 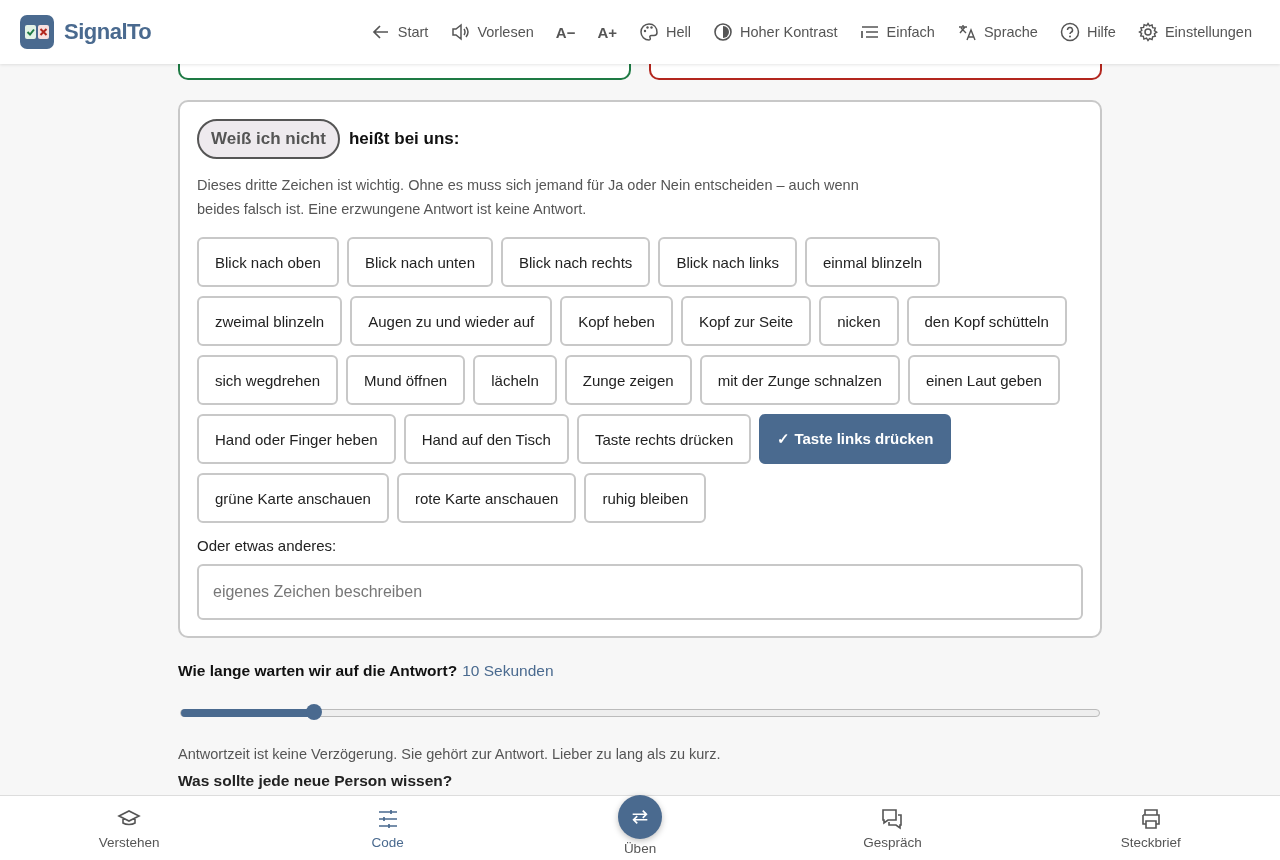 I want to click on option-chip: zweimal blinzeln, so click(x=270, y=321).